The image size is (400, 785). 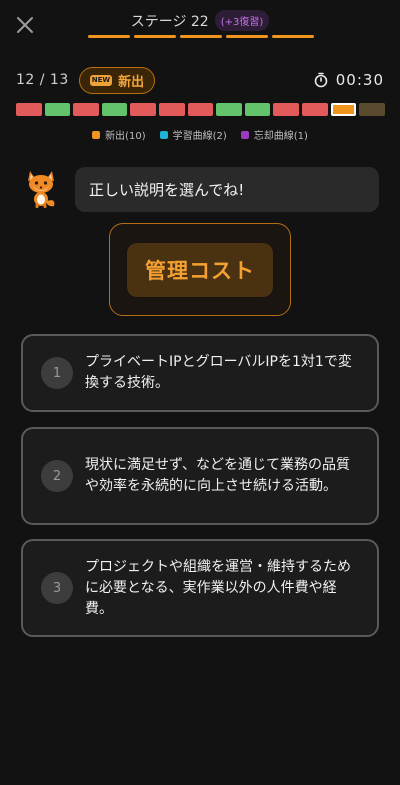 I want to click on legend: 新出(10) 学習曲線(2) 忘却曲線(1), so click(x=200, y=134).